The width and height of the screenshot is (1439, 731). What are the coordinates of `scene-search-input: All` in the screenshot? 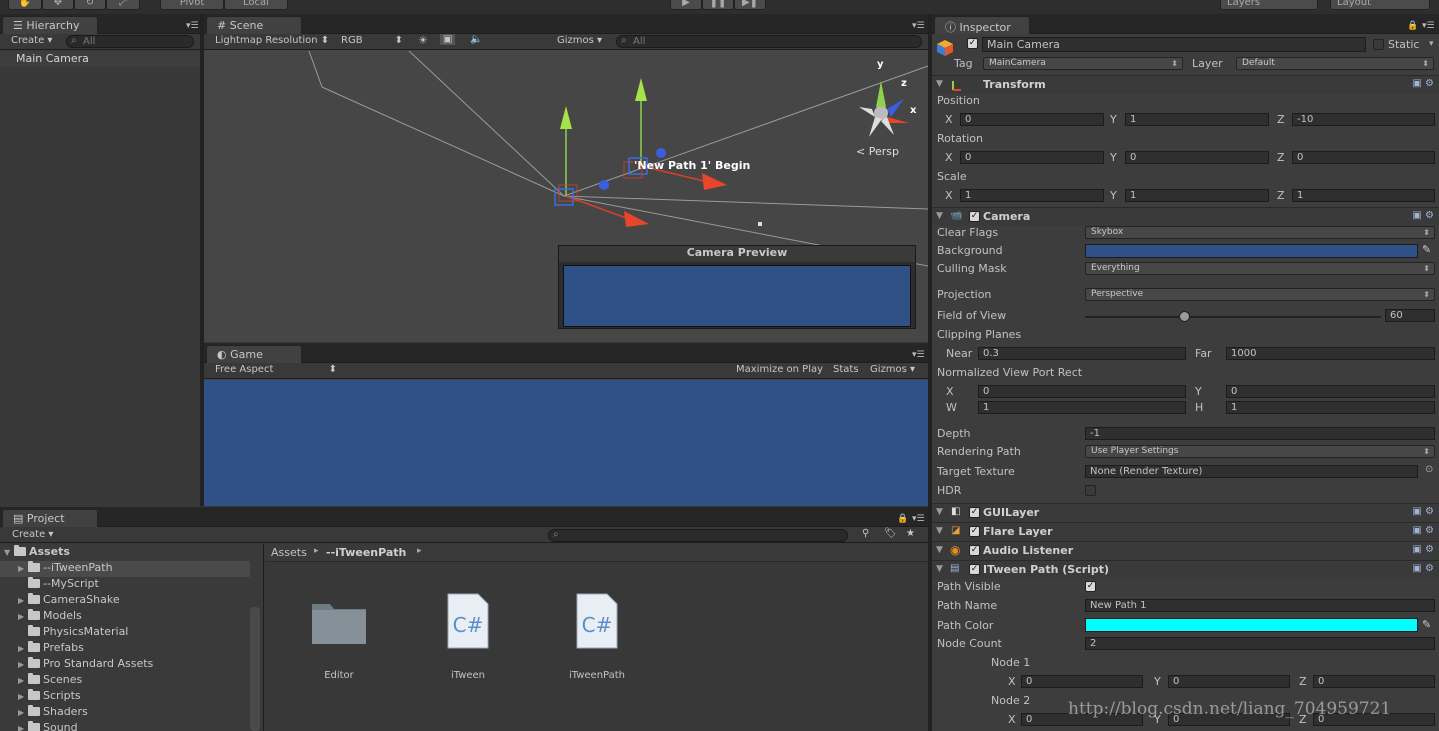 It's located at (769, 41).